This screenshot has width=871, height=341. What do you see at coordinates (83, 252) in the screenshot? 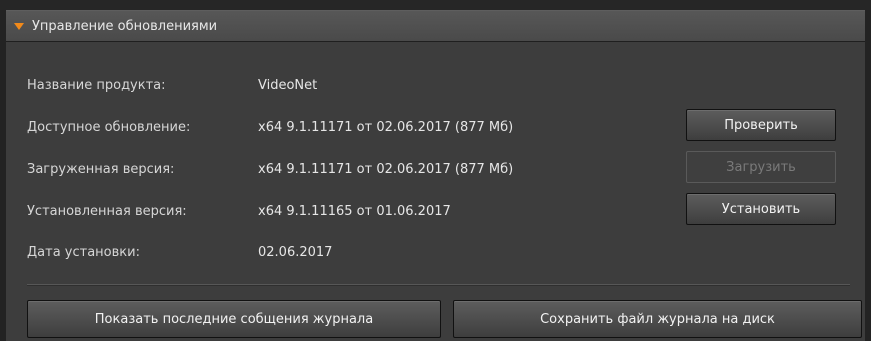
I see `install-date-label: Дата установки:` at bounding box center [83, 252].